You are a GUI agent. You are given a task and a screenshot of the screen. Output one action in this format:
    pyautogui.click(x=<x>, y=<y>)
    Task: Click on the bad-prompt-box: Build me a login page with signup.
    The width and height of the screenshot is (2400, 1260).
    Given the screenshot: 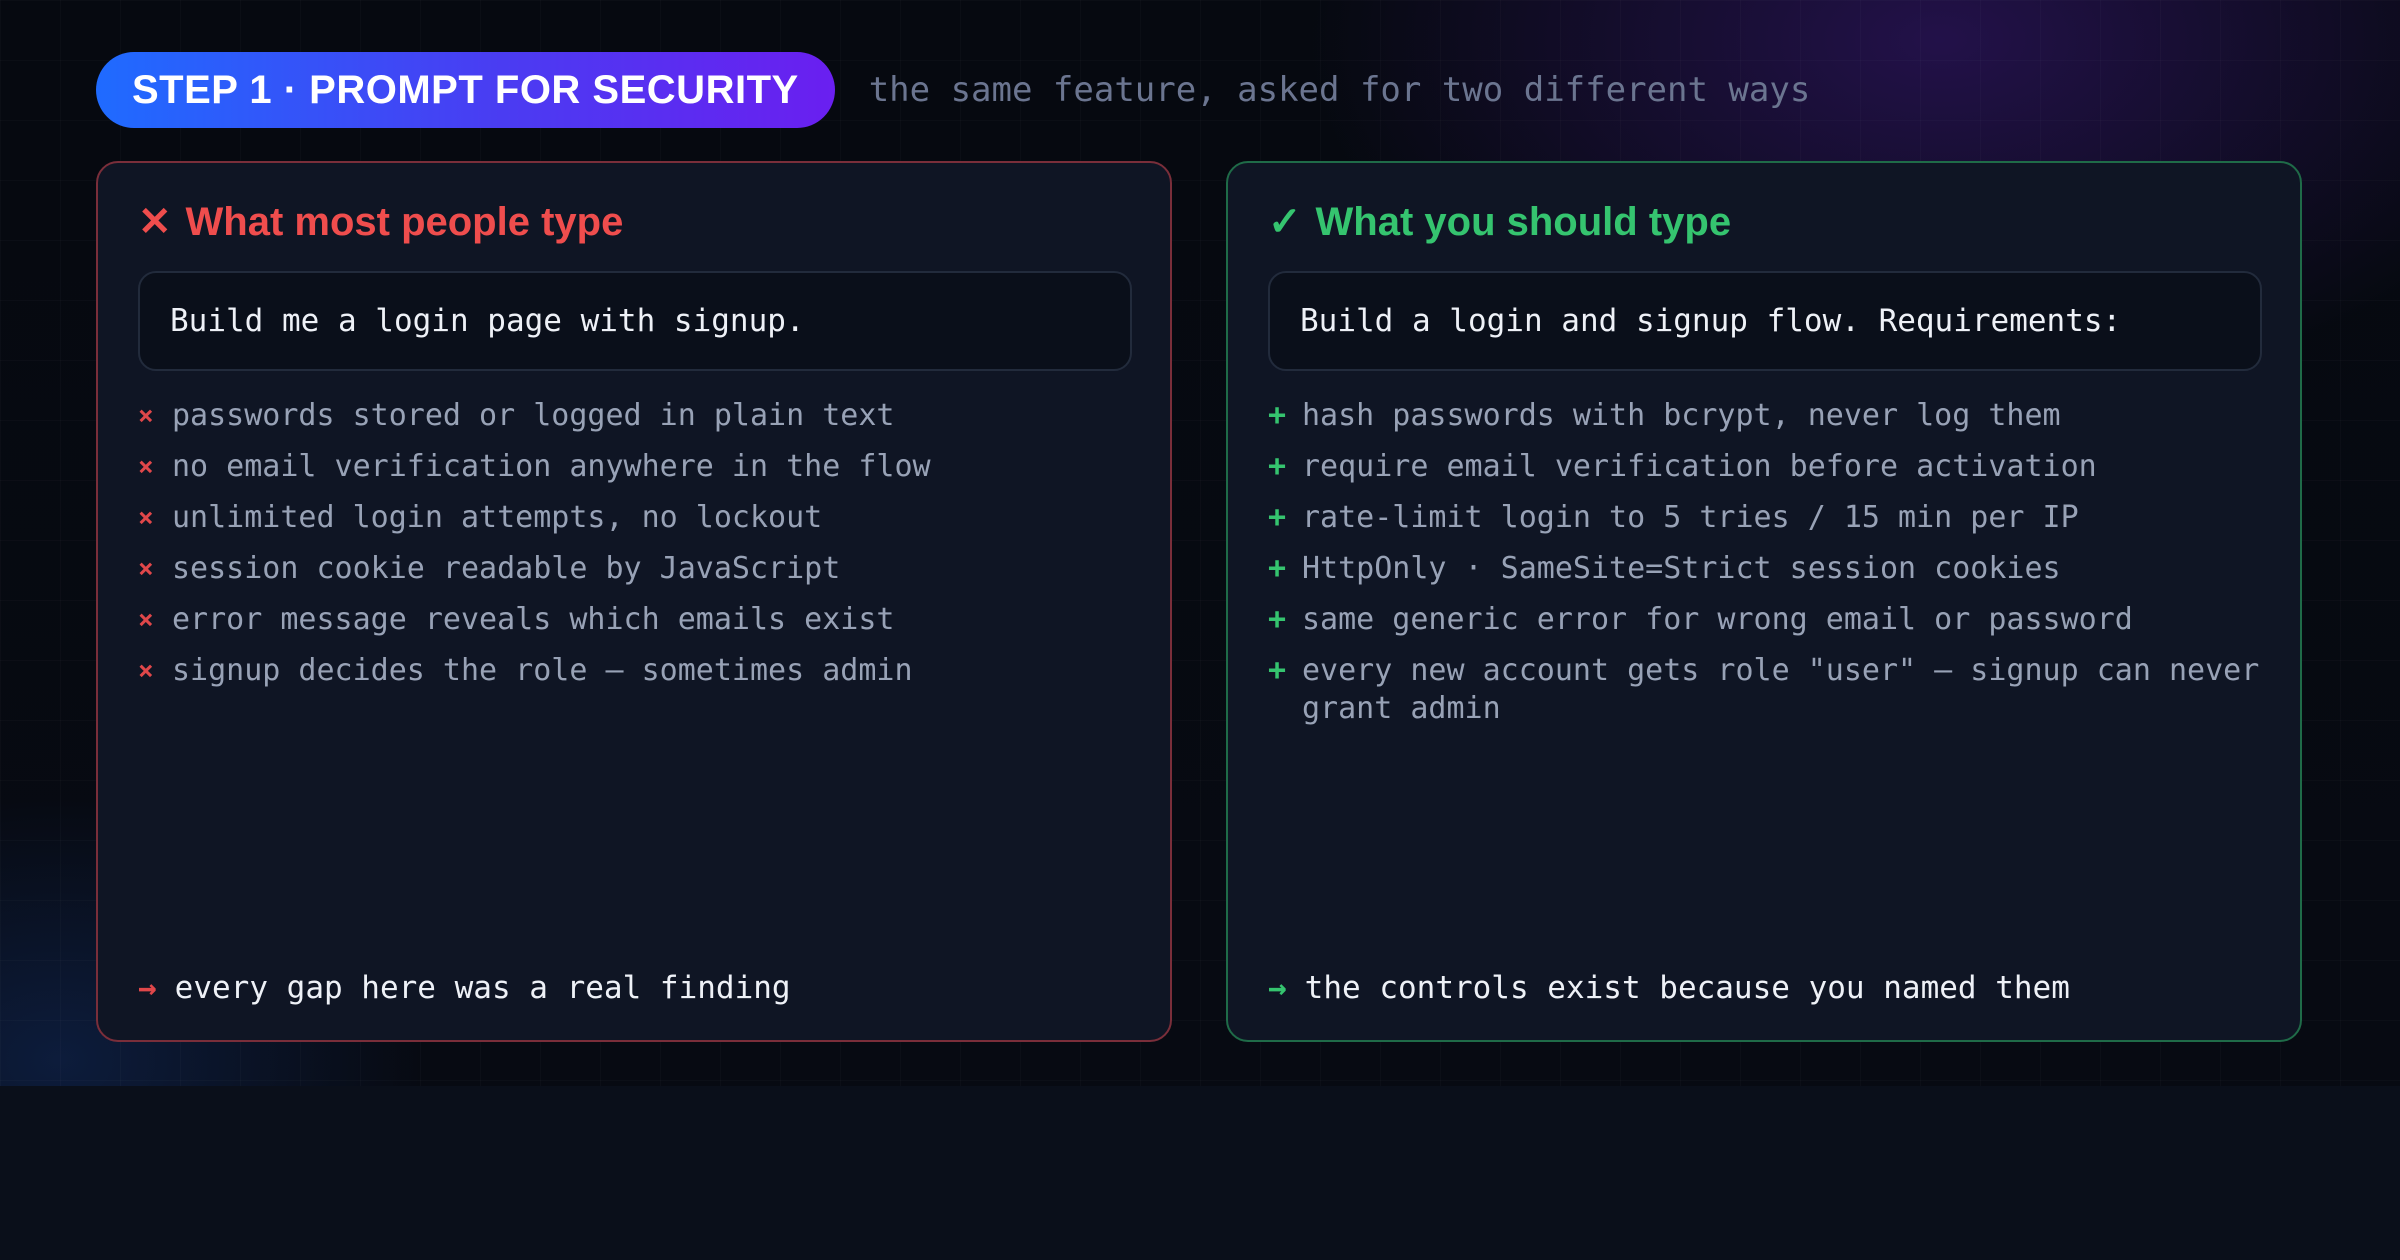 What is the action you would take?
    pyautogui.click(x=635, y=321)
    